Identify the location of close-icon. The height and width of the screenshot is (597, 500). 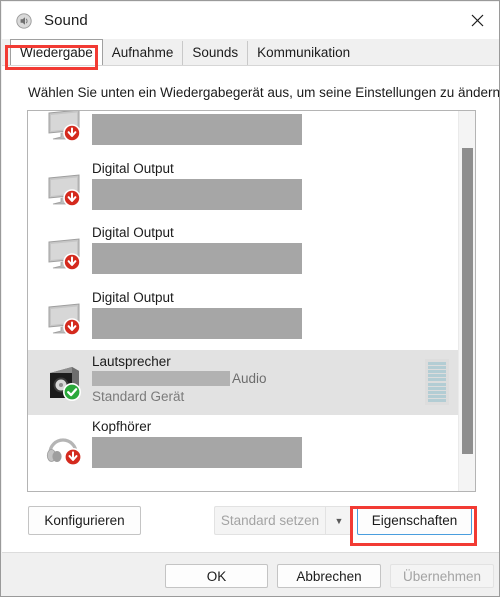
(477, 20).